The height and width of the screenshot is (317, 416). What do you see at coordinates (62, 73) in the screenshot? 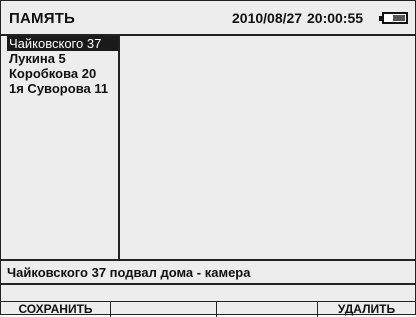
I see `list-item: Коробкова 20` at bounding box center [62, 73].